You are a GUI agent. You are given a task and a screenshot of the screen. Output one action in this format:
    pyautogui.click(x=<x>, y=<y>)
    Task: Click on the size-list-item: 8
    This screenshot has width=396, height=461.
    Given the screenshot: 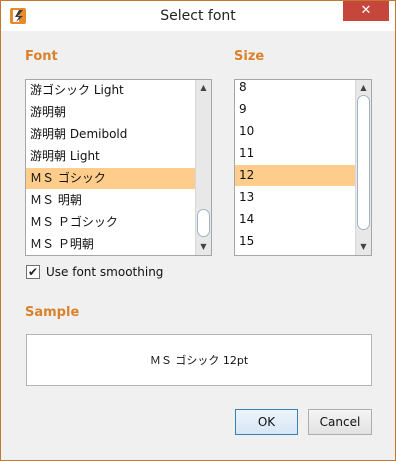 What is the action you would take?
    pyautogui.click(x=295, y=89)
    